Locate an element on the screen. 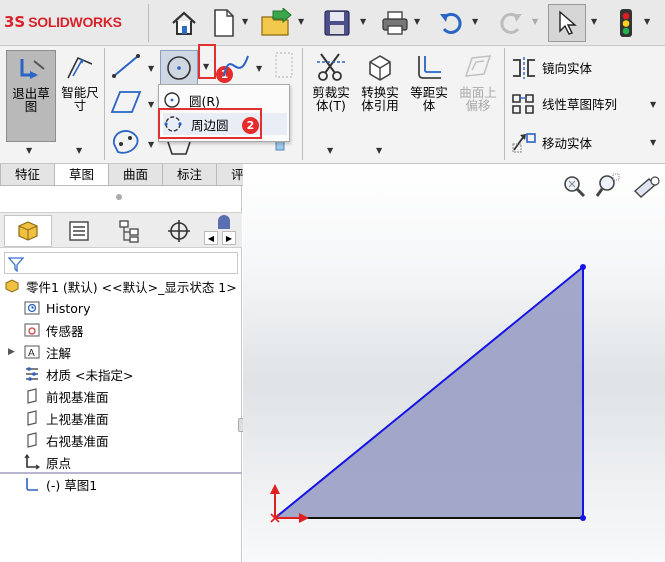  tab-features: 特征 is located at coordinates (28, 175).